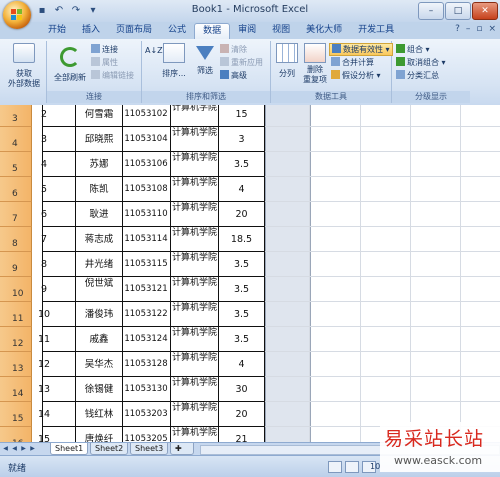  Describe the element at coordinates (24, 66) in the screenshot. I see `get-external-data-button: 获取 外部数据` at that location.